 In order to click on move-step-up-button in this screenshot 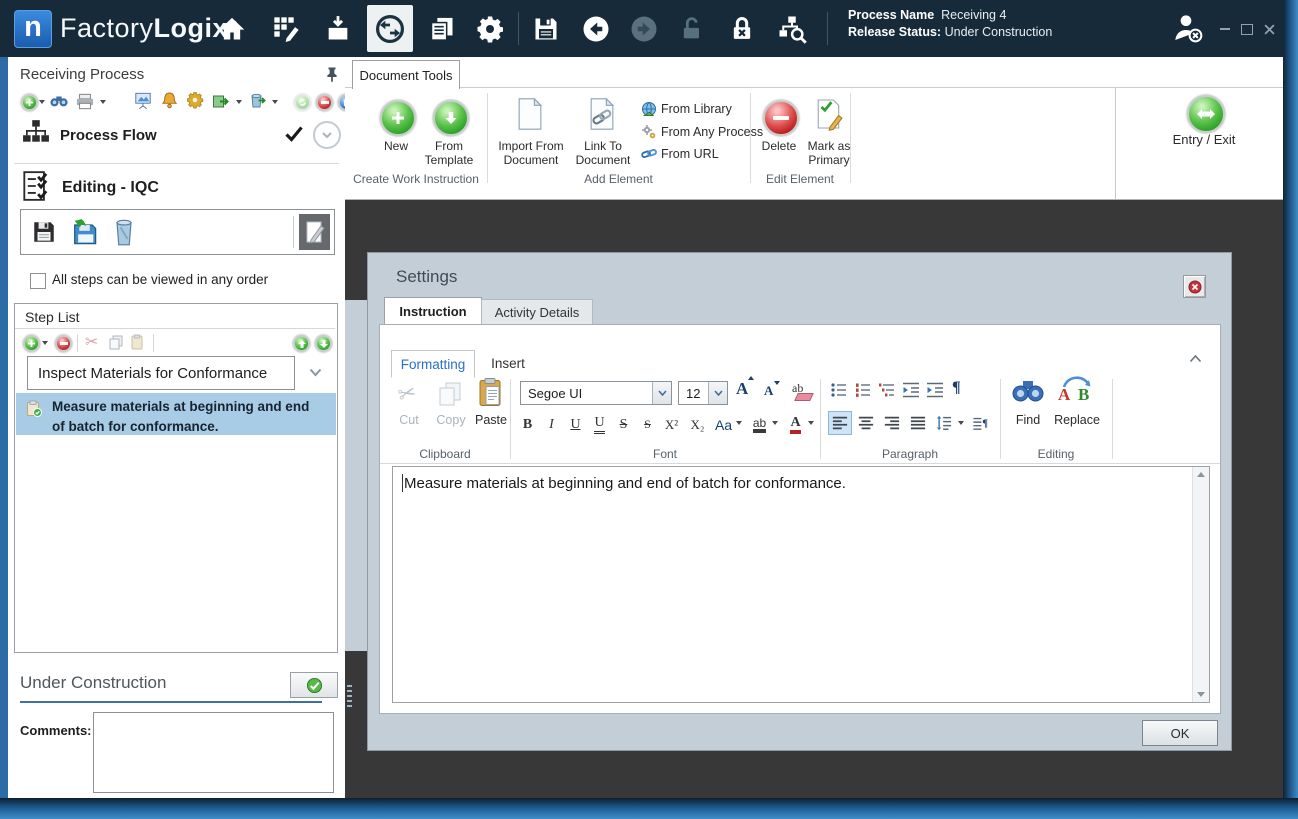, I will do `click(301, 343)`.